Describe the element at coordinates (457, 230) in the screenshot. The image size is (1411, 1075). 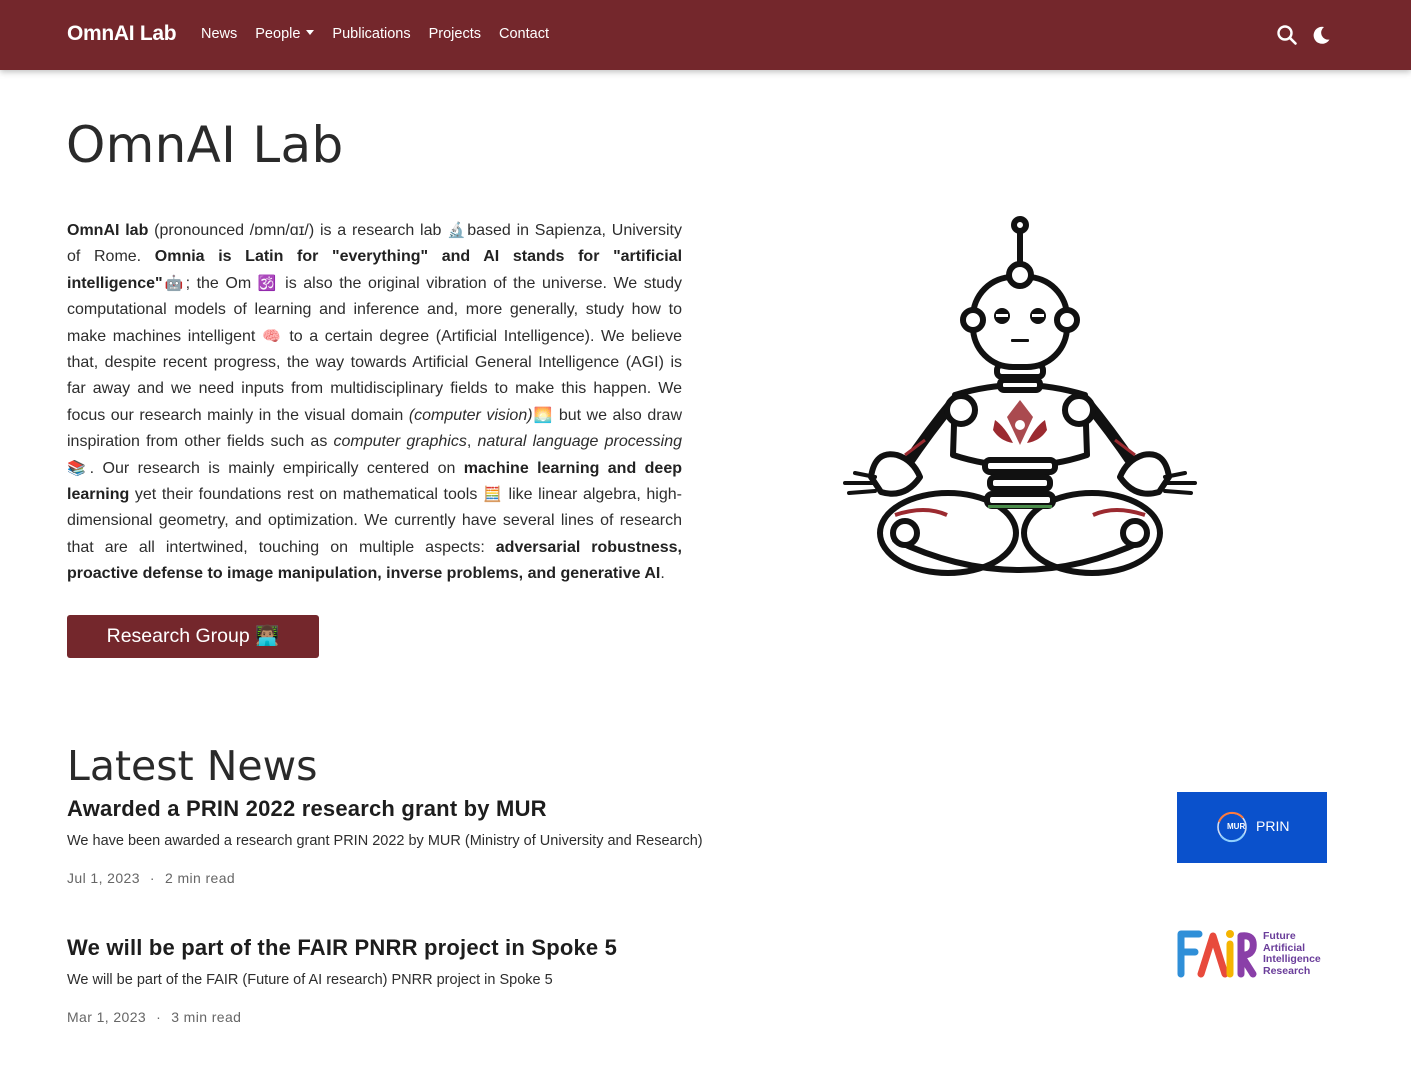
I see `microscope-icon: 🔬` at that location.